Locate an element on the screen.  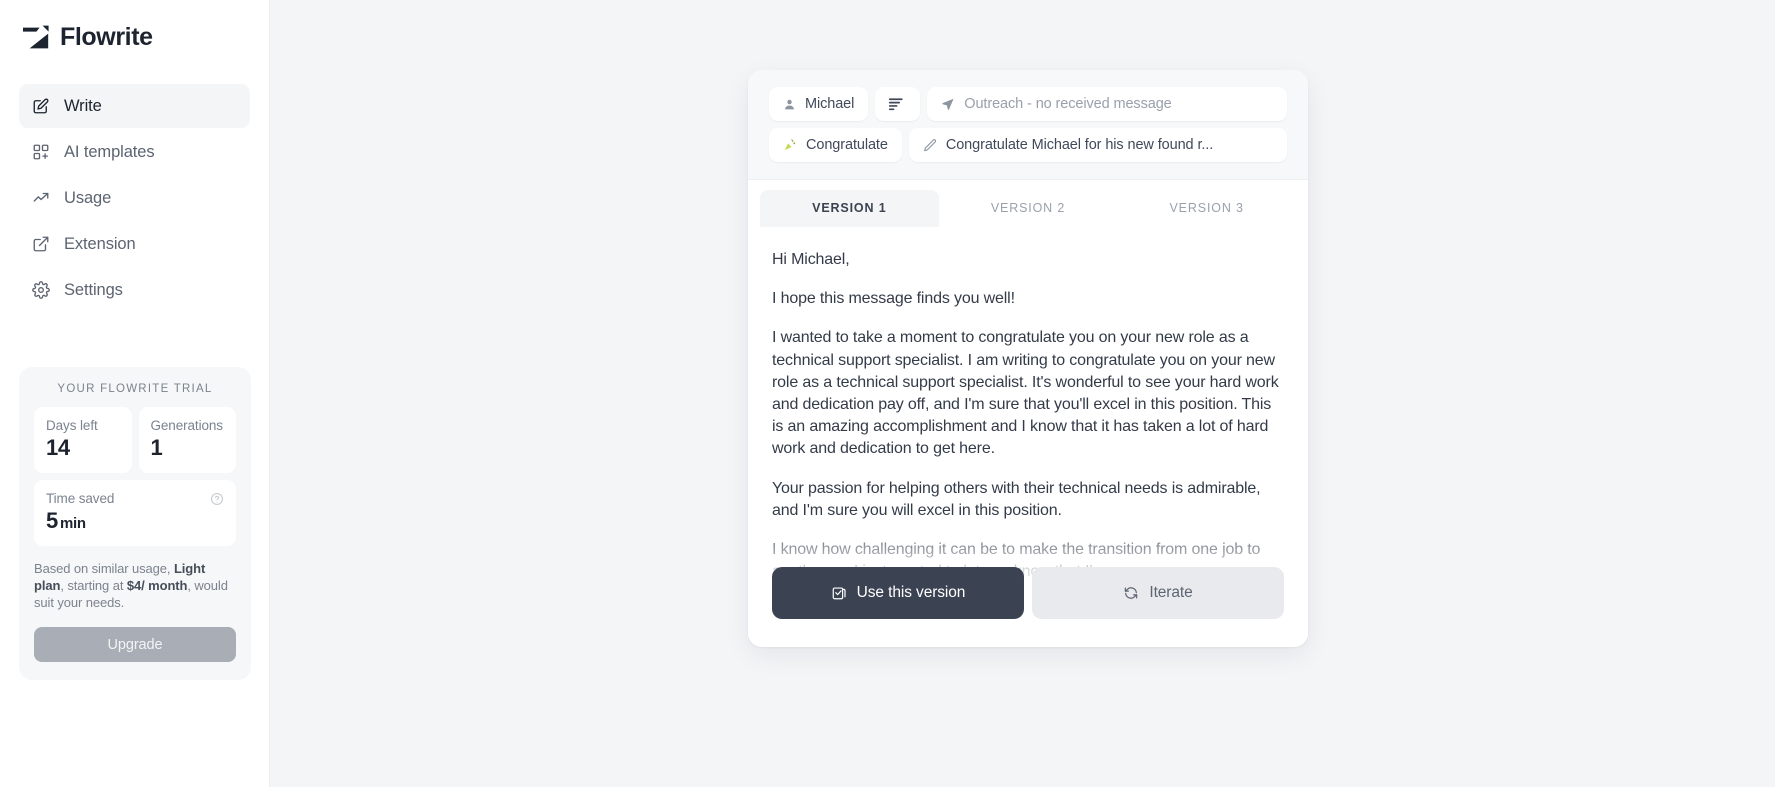
use-this-version-label: Use this version is located at coordinates (911, 592).